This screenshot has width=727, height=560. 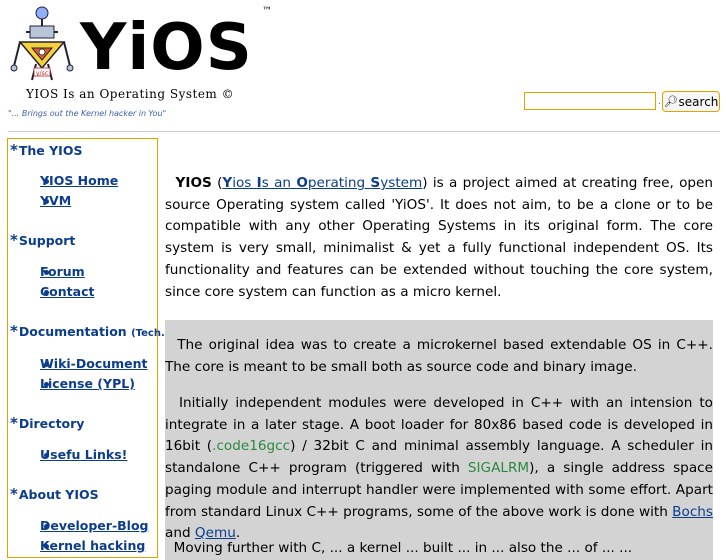 What do you see at coordinates (692, 512) in the screenshot?
I see `bochs-link: Bochs` at bounding box center [692, 512].